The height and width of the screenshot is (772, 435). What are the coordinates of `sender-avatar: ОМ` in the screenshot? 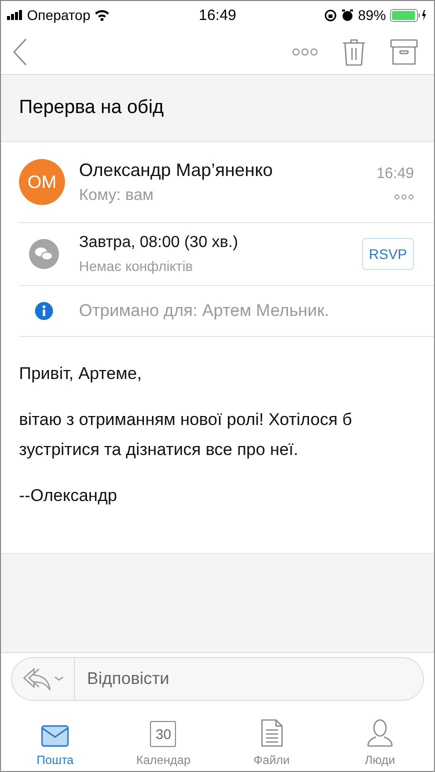 It's located at (42, 182).